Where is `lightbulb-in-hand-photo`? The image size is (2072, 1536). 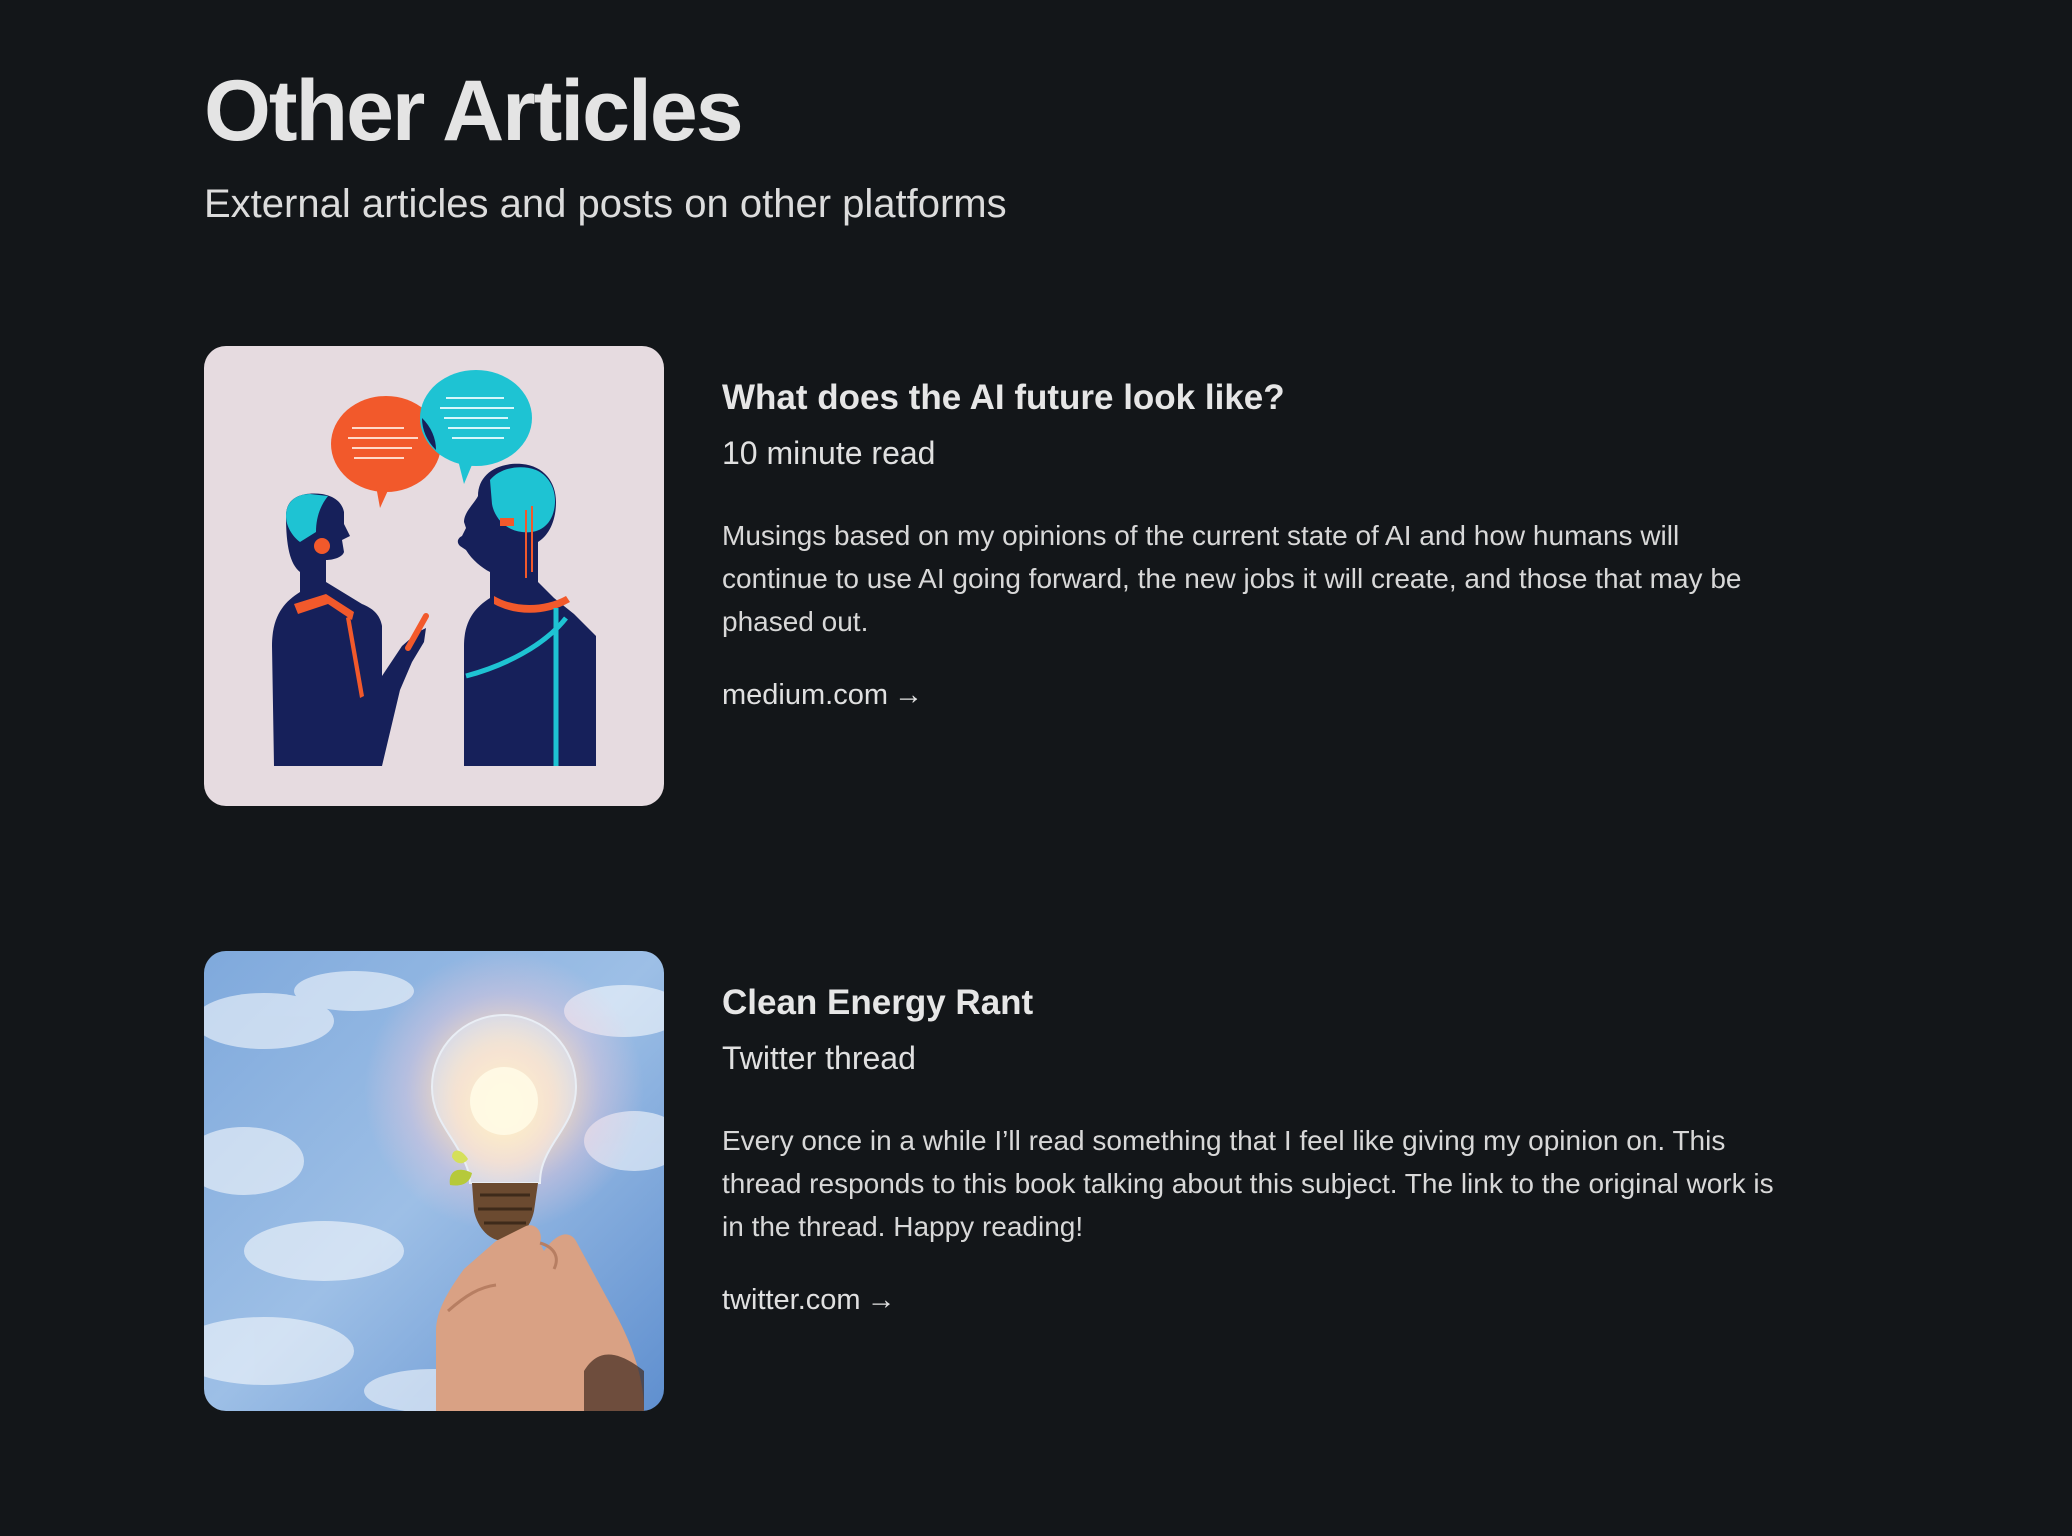
lightbulb-in-hand-photo is located at coordinates (434, 1181).